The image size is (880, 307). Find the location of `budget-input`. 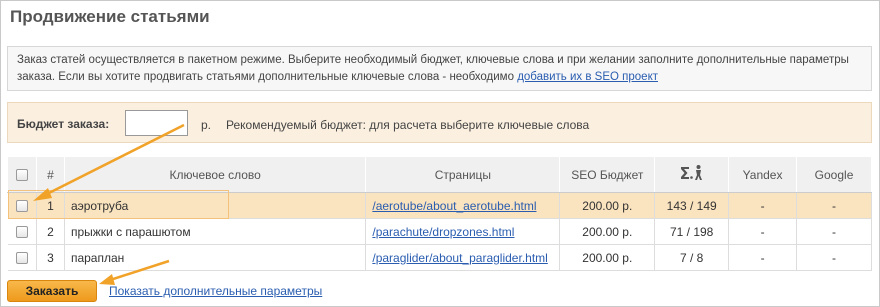

budget-input is located at coordinates (156, 123).